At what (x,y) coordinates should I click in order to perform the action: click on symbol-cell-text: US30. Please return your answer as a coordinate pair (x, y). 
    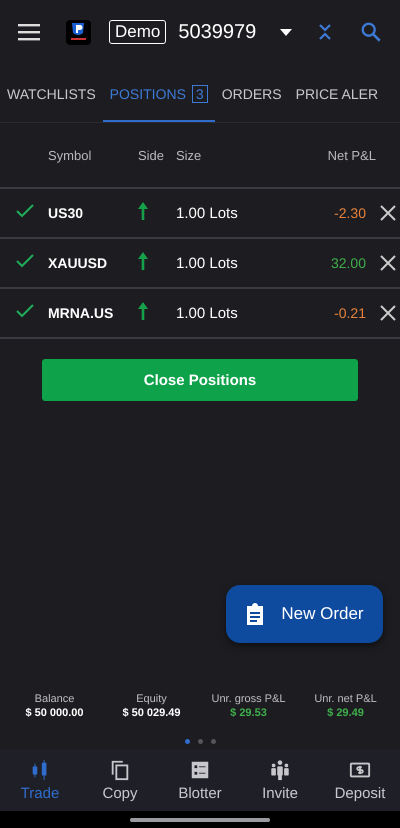
    Looking at the image, I should click on (66, 213).